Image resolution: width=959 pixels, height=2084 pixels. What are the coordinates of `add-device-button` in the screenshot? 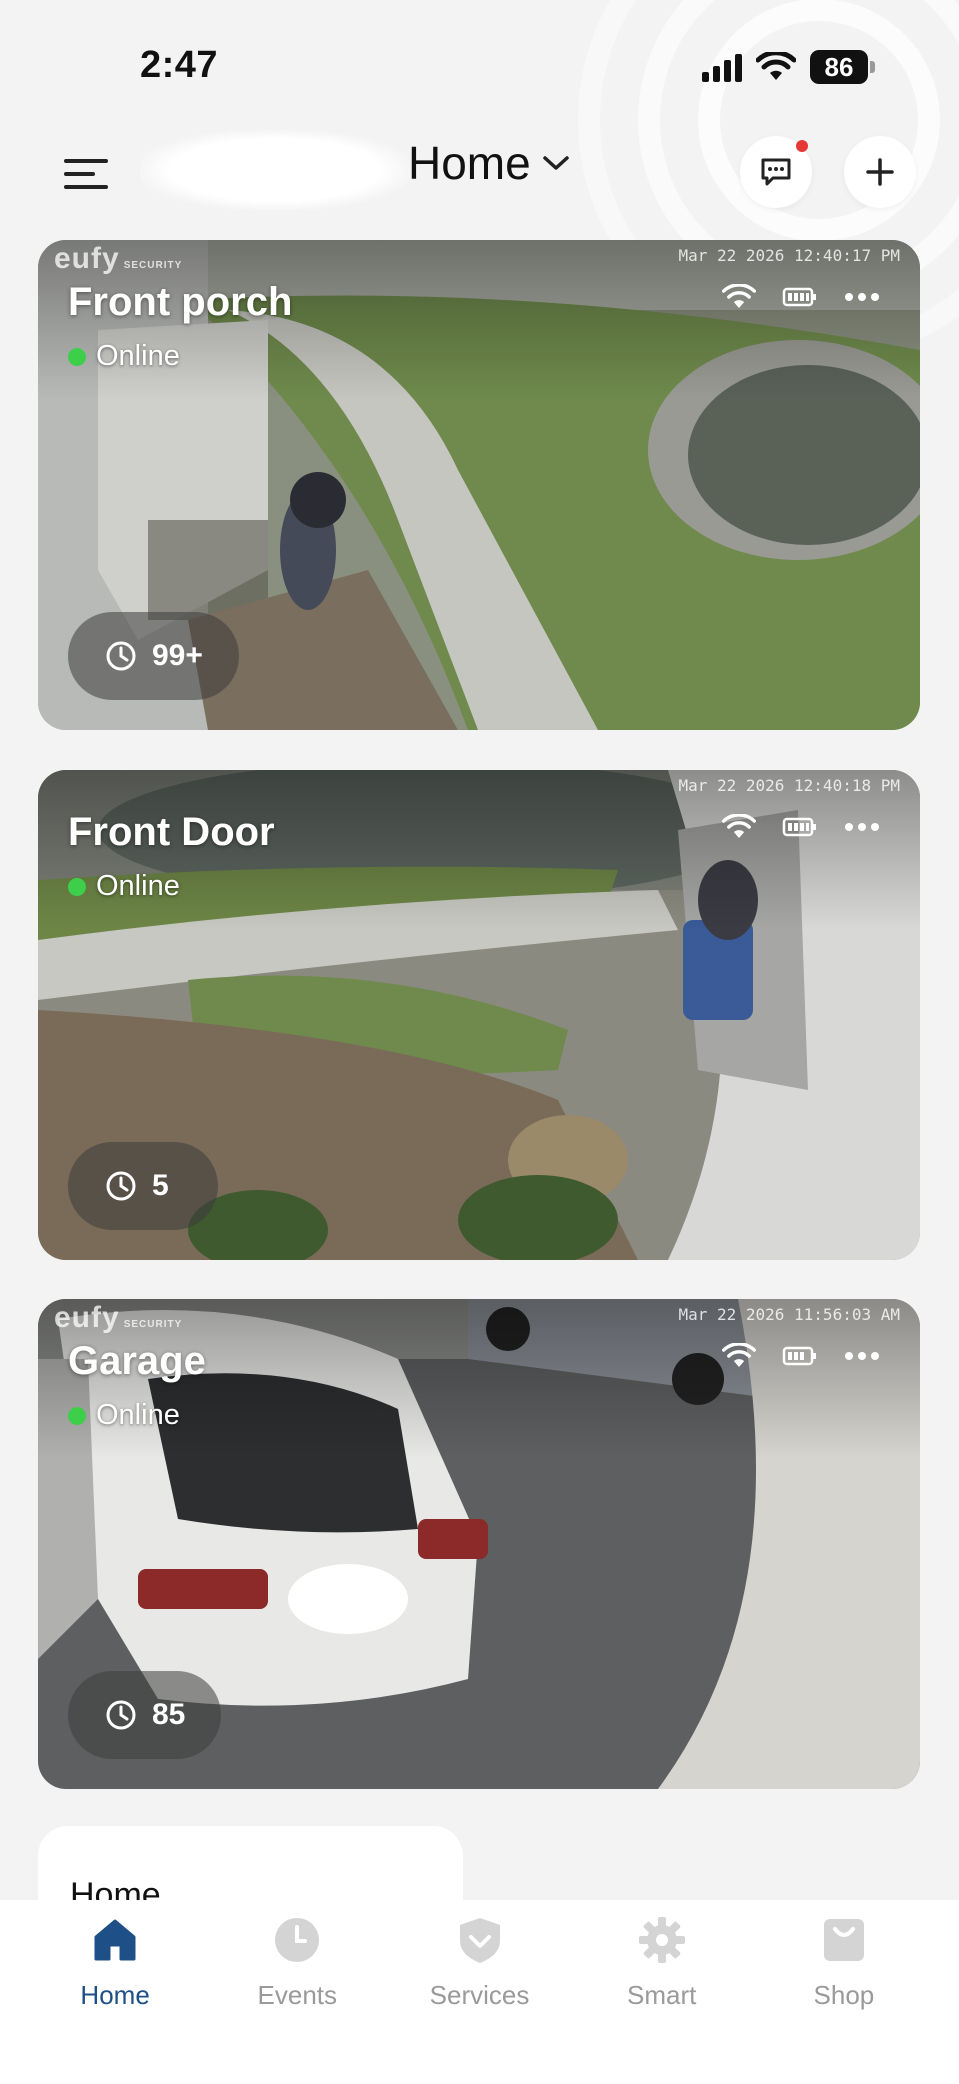 It's located at (880, 172).